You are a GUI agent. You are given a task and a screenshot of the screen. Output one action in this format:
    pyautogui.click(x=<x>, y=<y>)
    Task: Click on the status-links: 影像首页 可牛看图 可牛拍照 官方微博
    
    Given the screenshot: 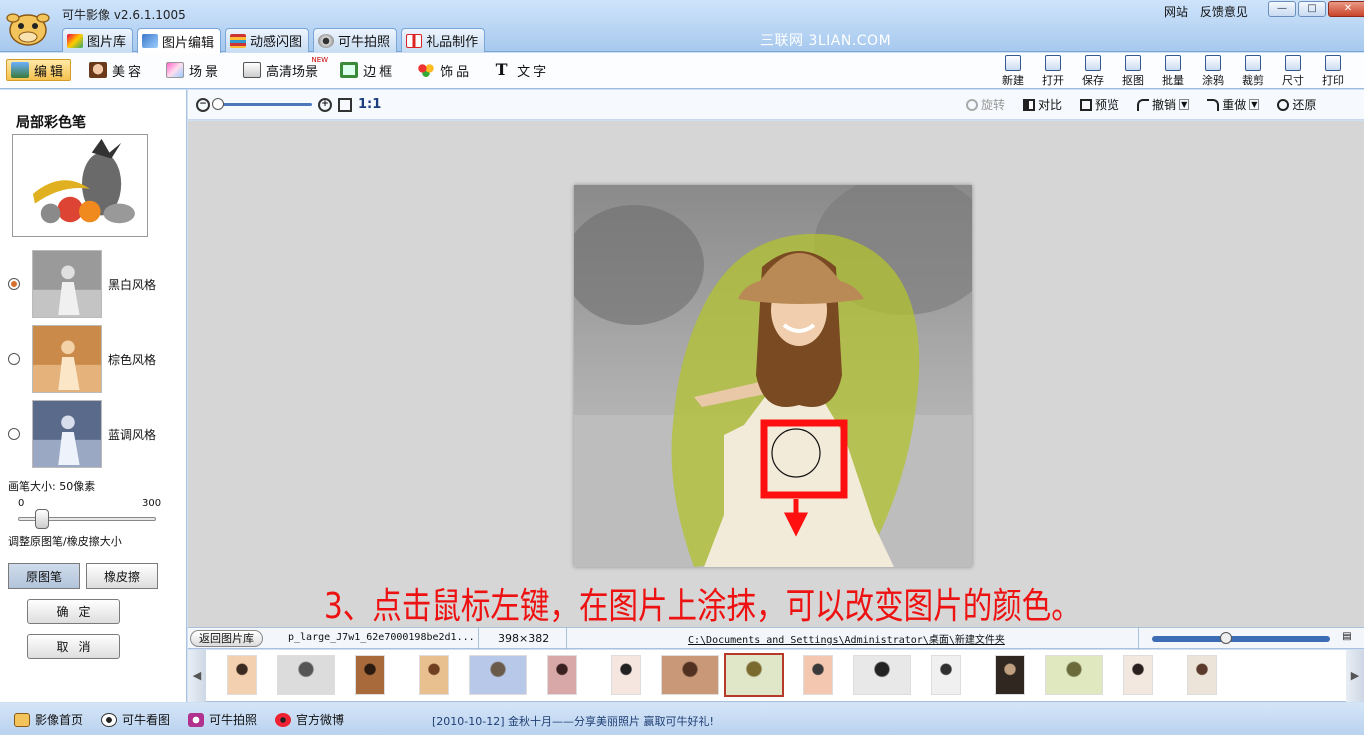 What is the action you would take?
    pyautogui.click(x=179, y=719)
    